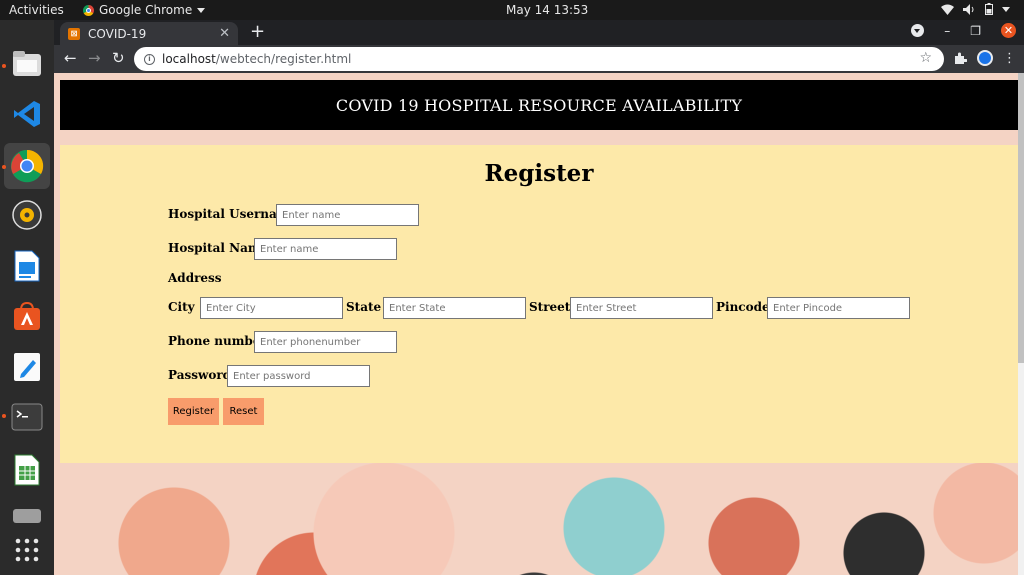  What do you see at coordinates (27, 417) in the screenshot?
I see `terminal-icon` at bounding box center [27, 417].